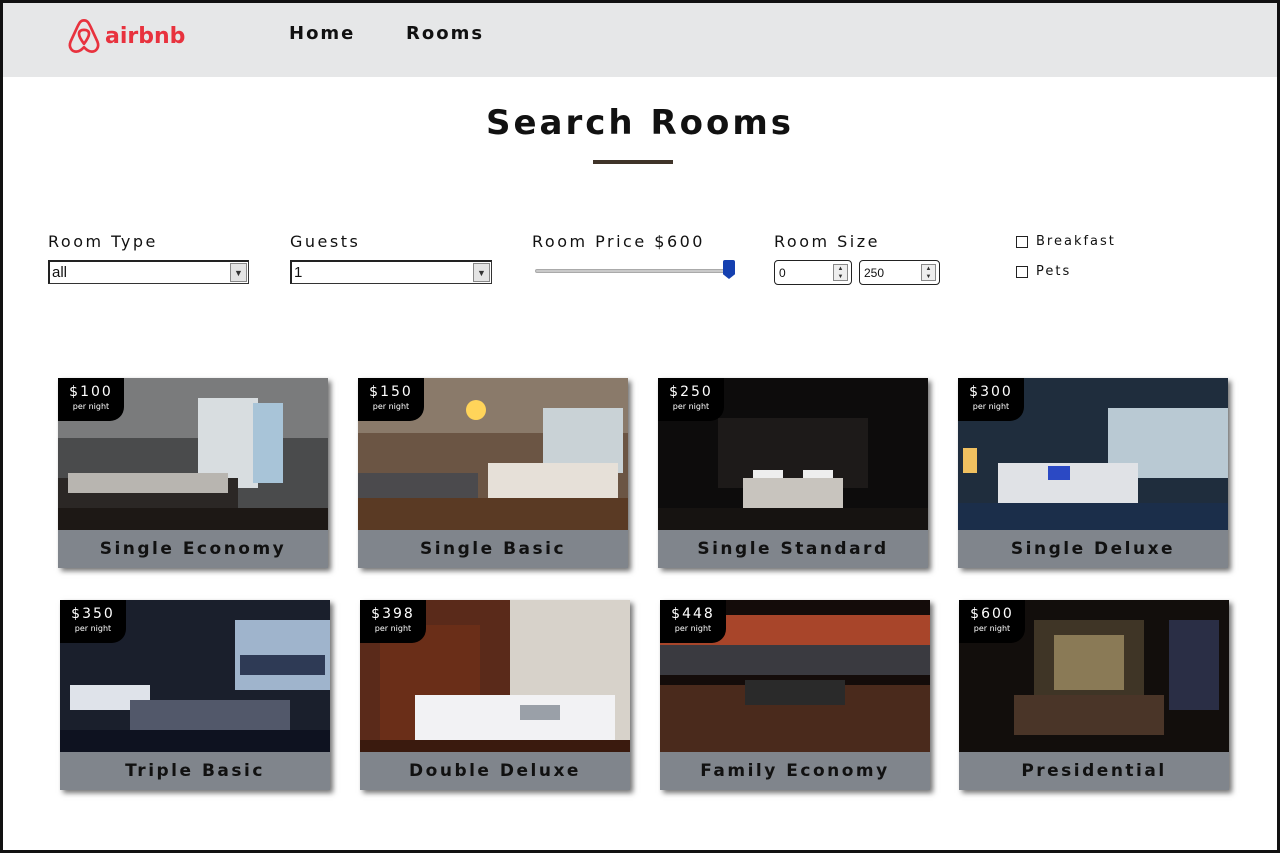  I want to click on price-badge: $350 per night, so click(93, 621).